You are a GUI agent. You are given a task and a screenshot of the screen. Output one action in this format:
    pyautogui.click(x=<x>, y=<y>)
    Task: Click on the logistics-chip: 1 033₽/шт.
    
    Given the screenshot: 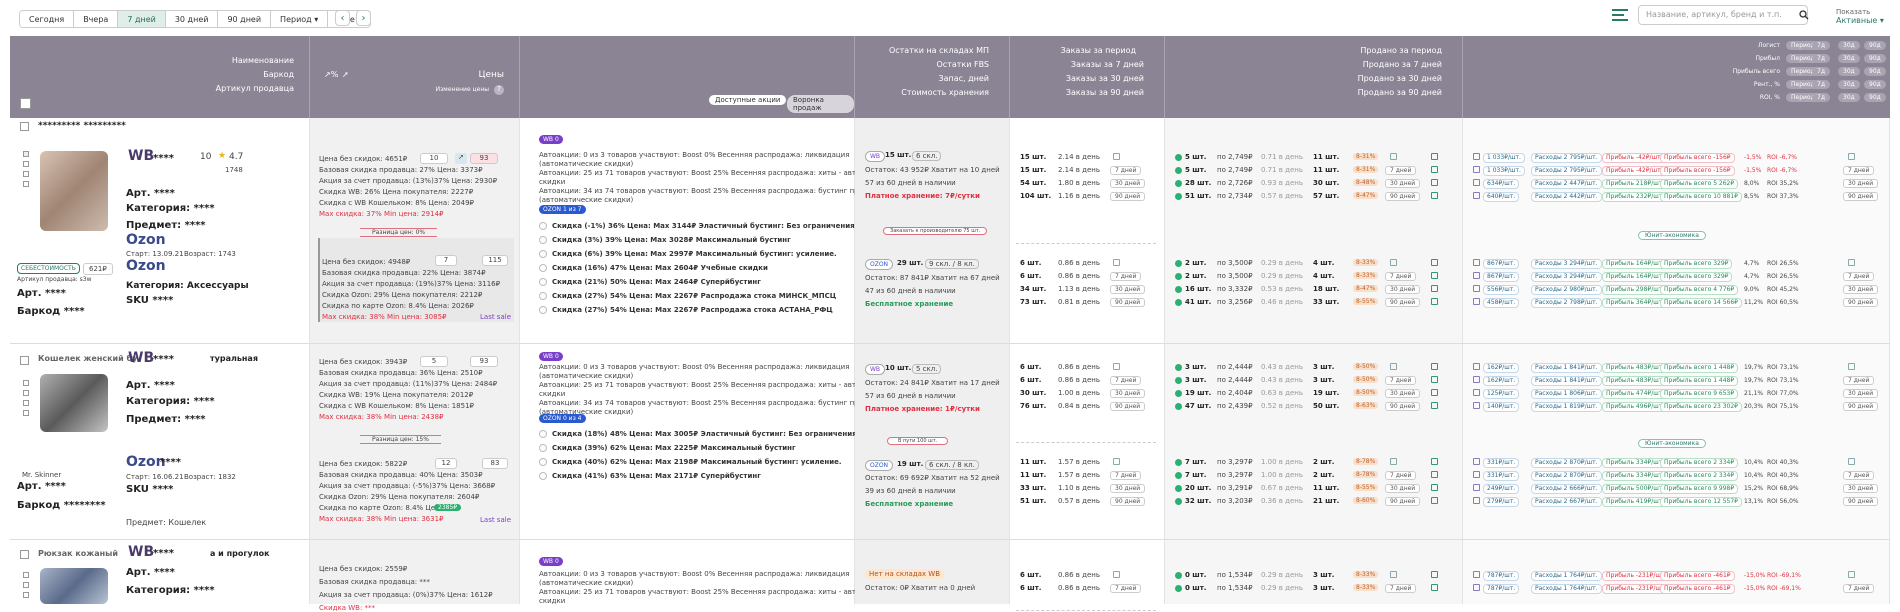 What is the action you would take?
    pyautogui.click(x=1504, y=171)
    